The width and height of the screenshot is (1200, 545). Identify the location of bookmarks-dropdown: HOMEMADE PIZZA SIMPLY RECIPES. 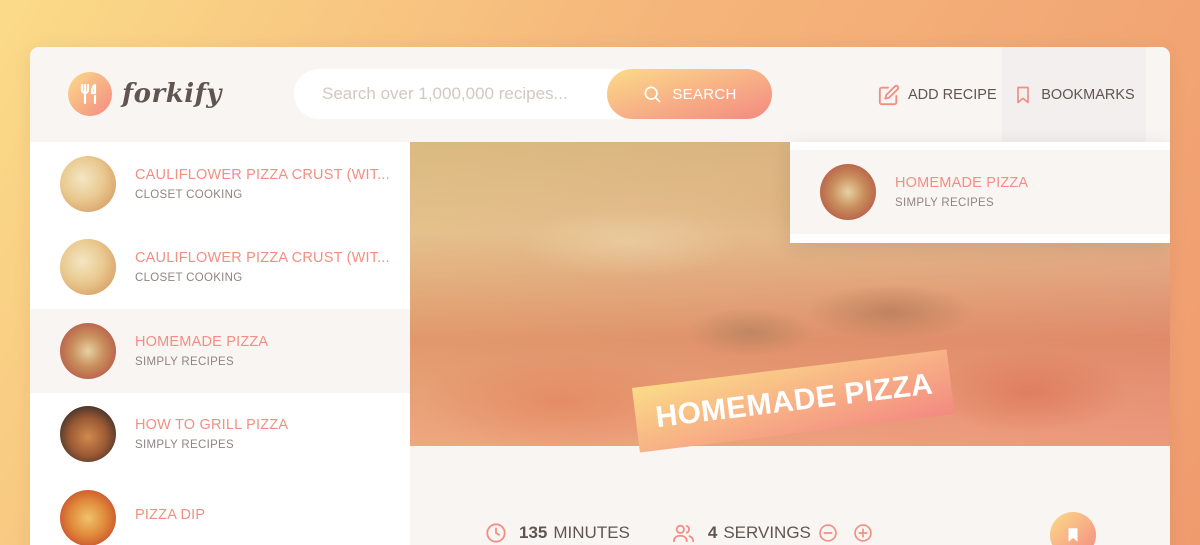
(980, 192).